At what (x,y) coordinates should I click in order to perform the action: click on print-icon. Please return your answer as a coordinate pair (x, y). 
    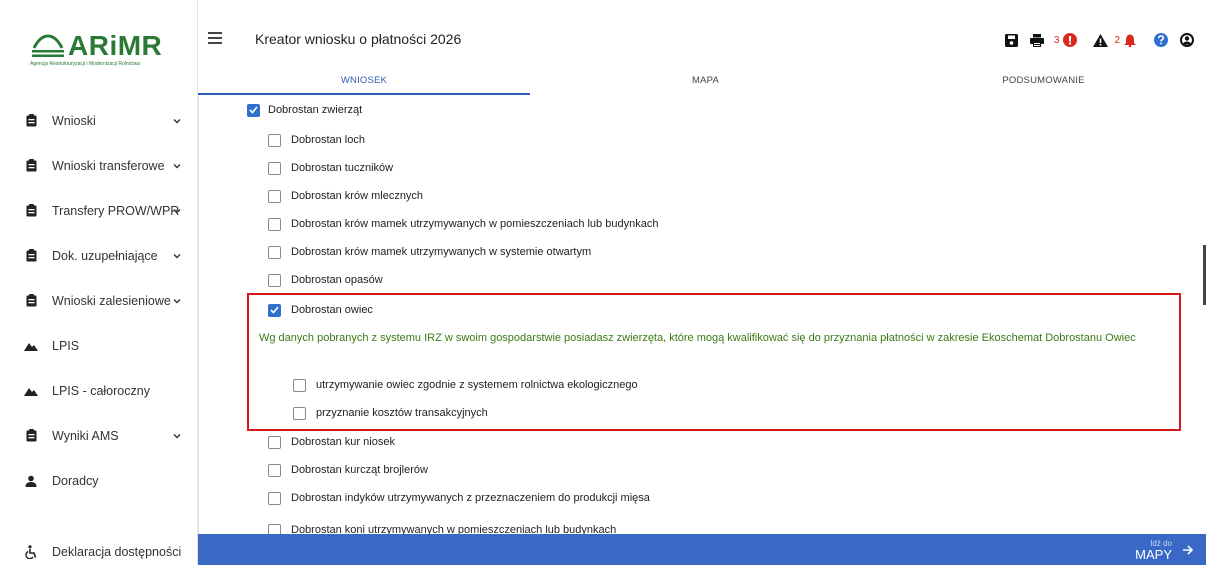
    Looking at the image, I should click on (1036, 40).